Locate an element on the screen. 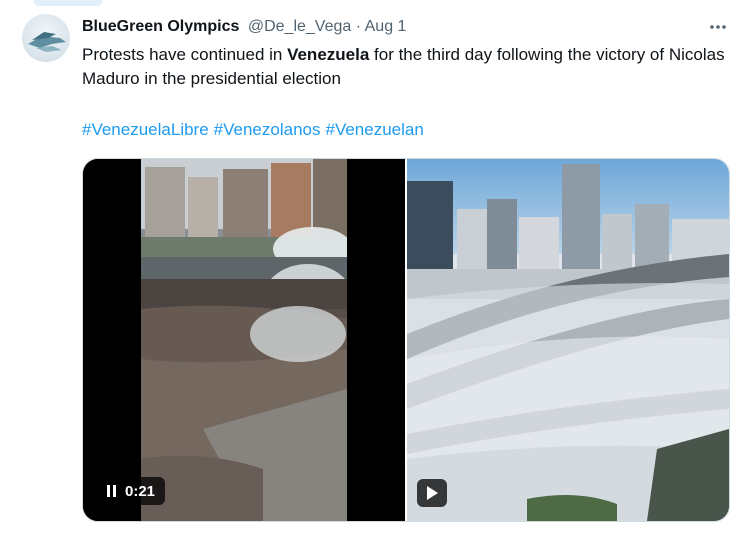 This screenshot has width=751, height=535. tweet-text-bold: Venezuela is located at coordinates (328, 54).